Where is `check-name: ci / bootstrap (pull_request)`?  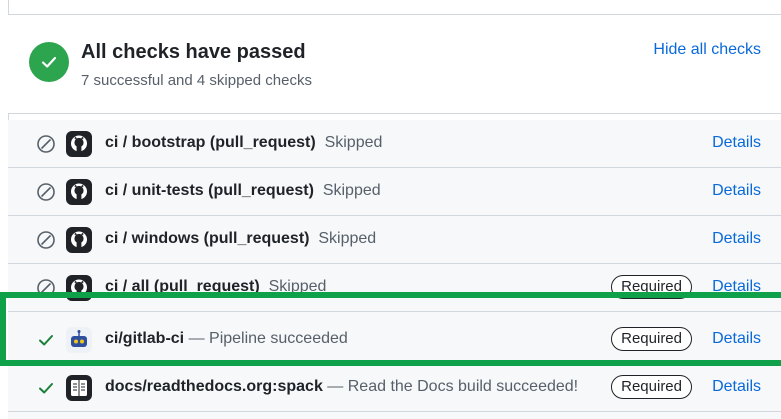
check-name: ci / bootstrap (pull_request) is located at coordinates (210, 142).